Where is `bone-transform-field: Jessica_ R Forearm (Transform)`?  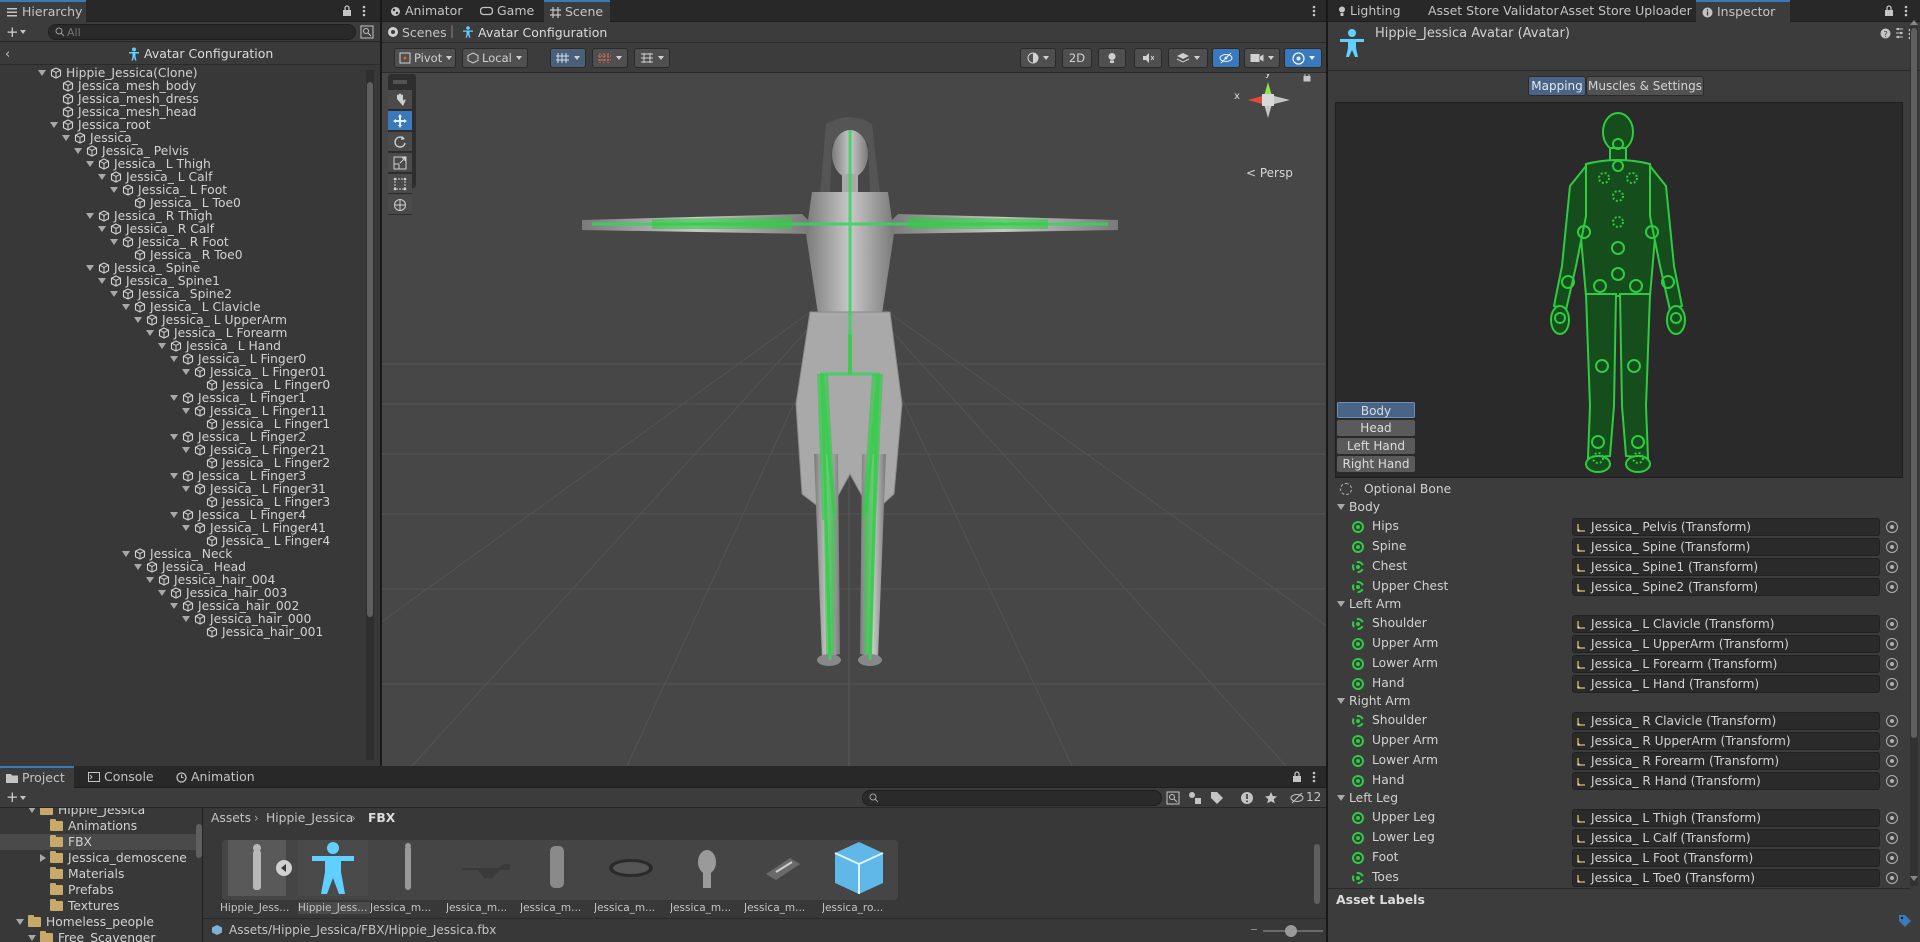 bone-transform-field: Jessica_ R Forearm (Transform) is located at coordinates (1726, 761).